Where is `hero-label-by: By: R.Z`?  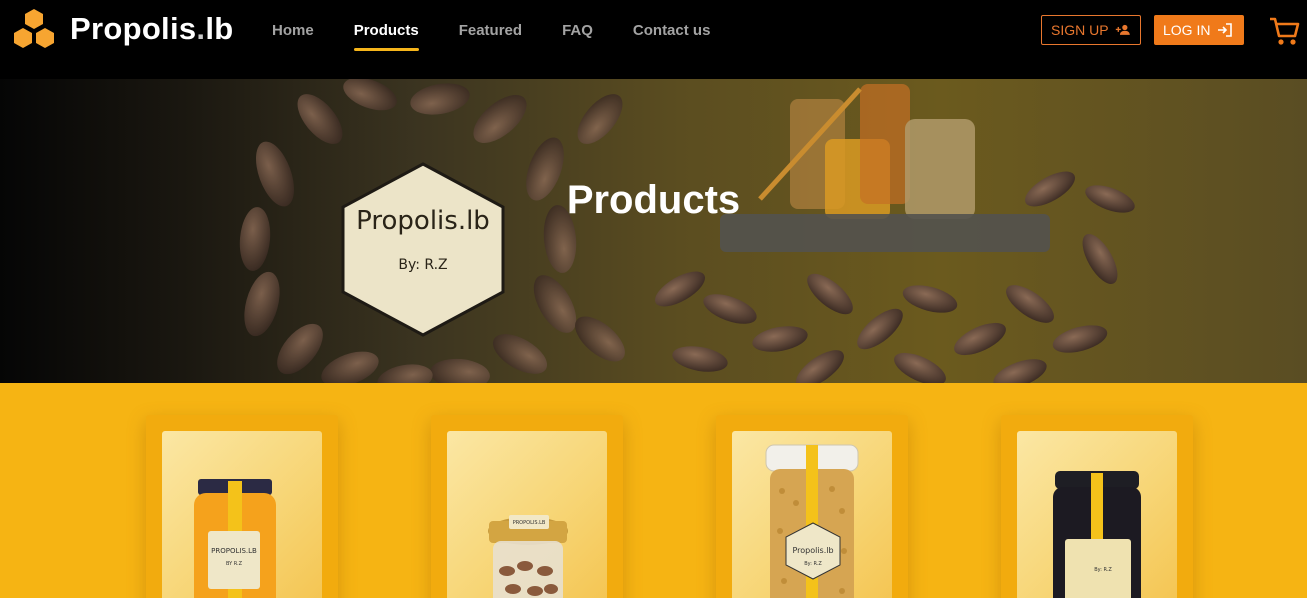 hero-label-by: By: R.Z is located at coordinates (422, 265).